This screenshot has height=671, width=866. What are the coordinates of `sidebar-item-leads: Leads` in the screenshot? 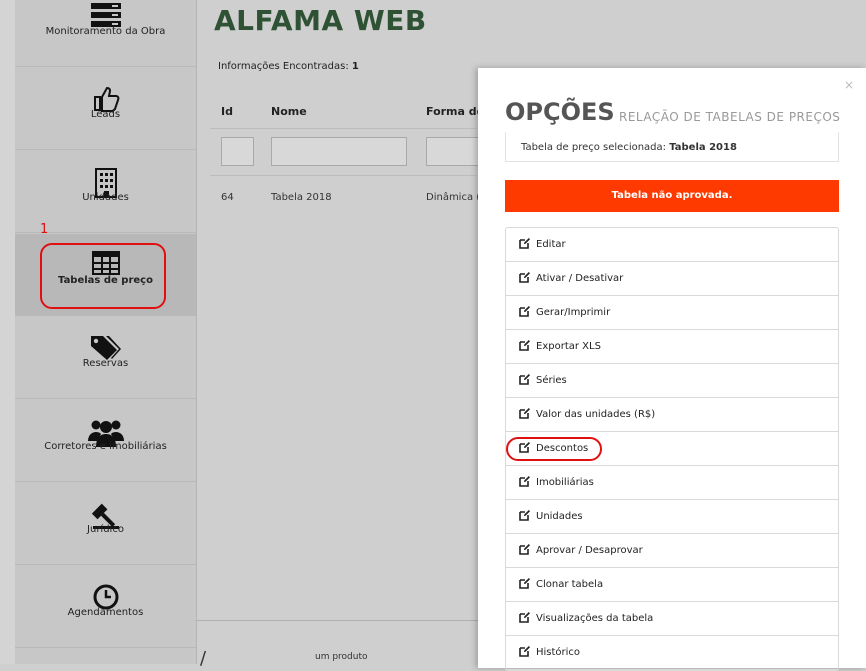 It's located at (105, 109).